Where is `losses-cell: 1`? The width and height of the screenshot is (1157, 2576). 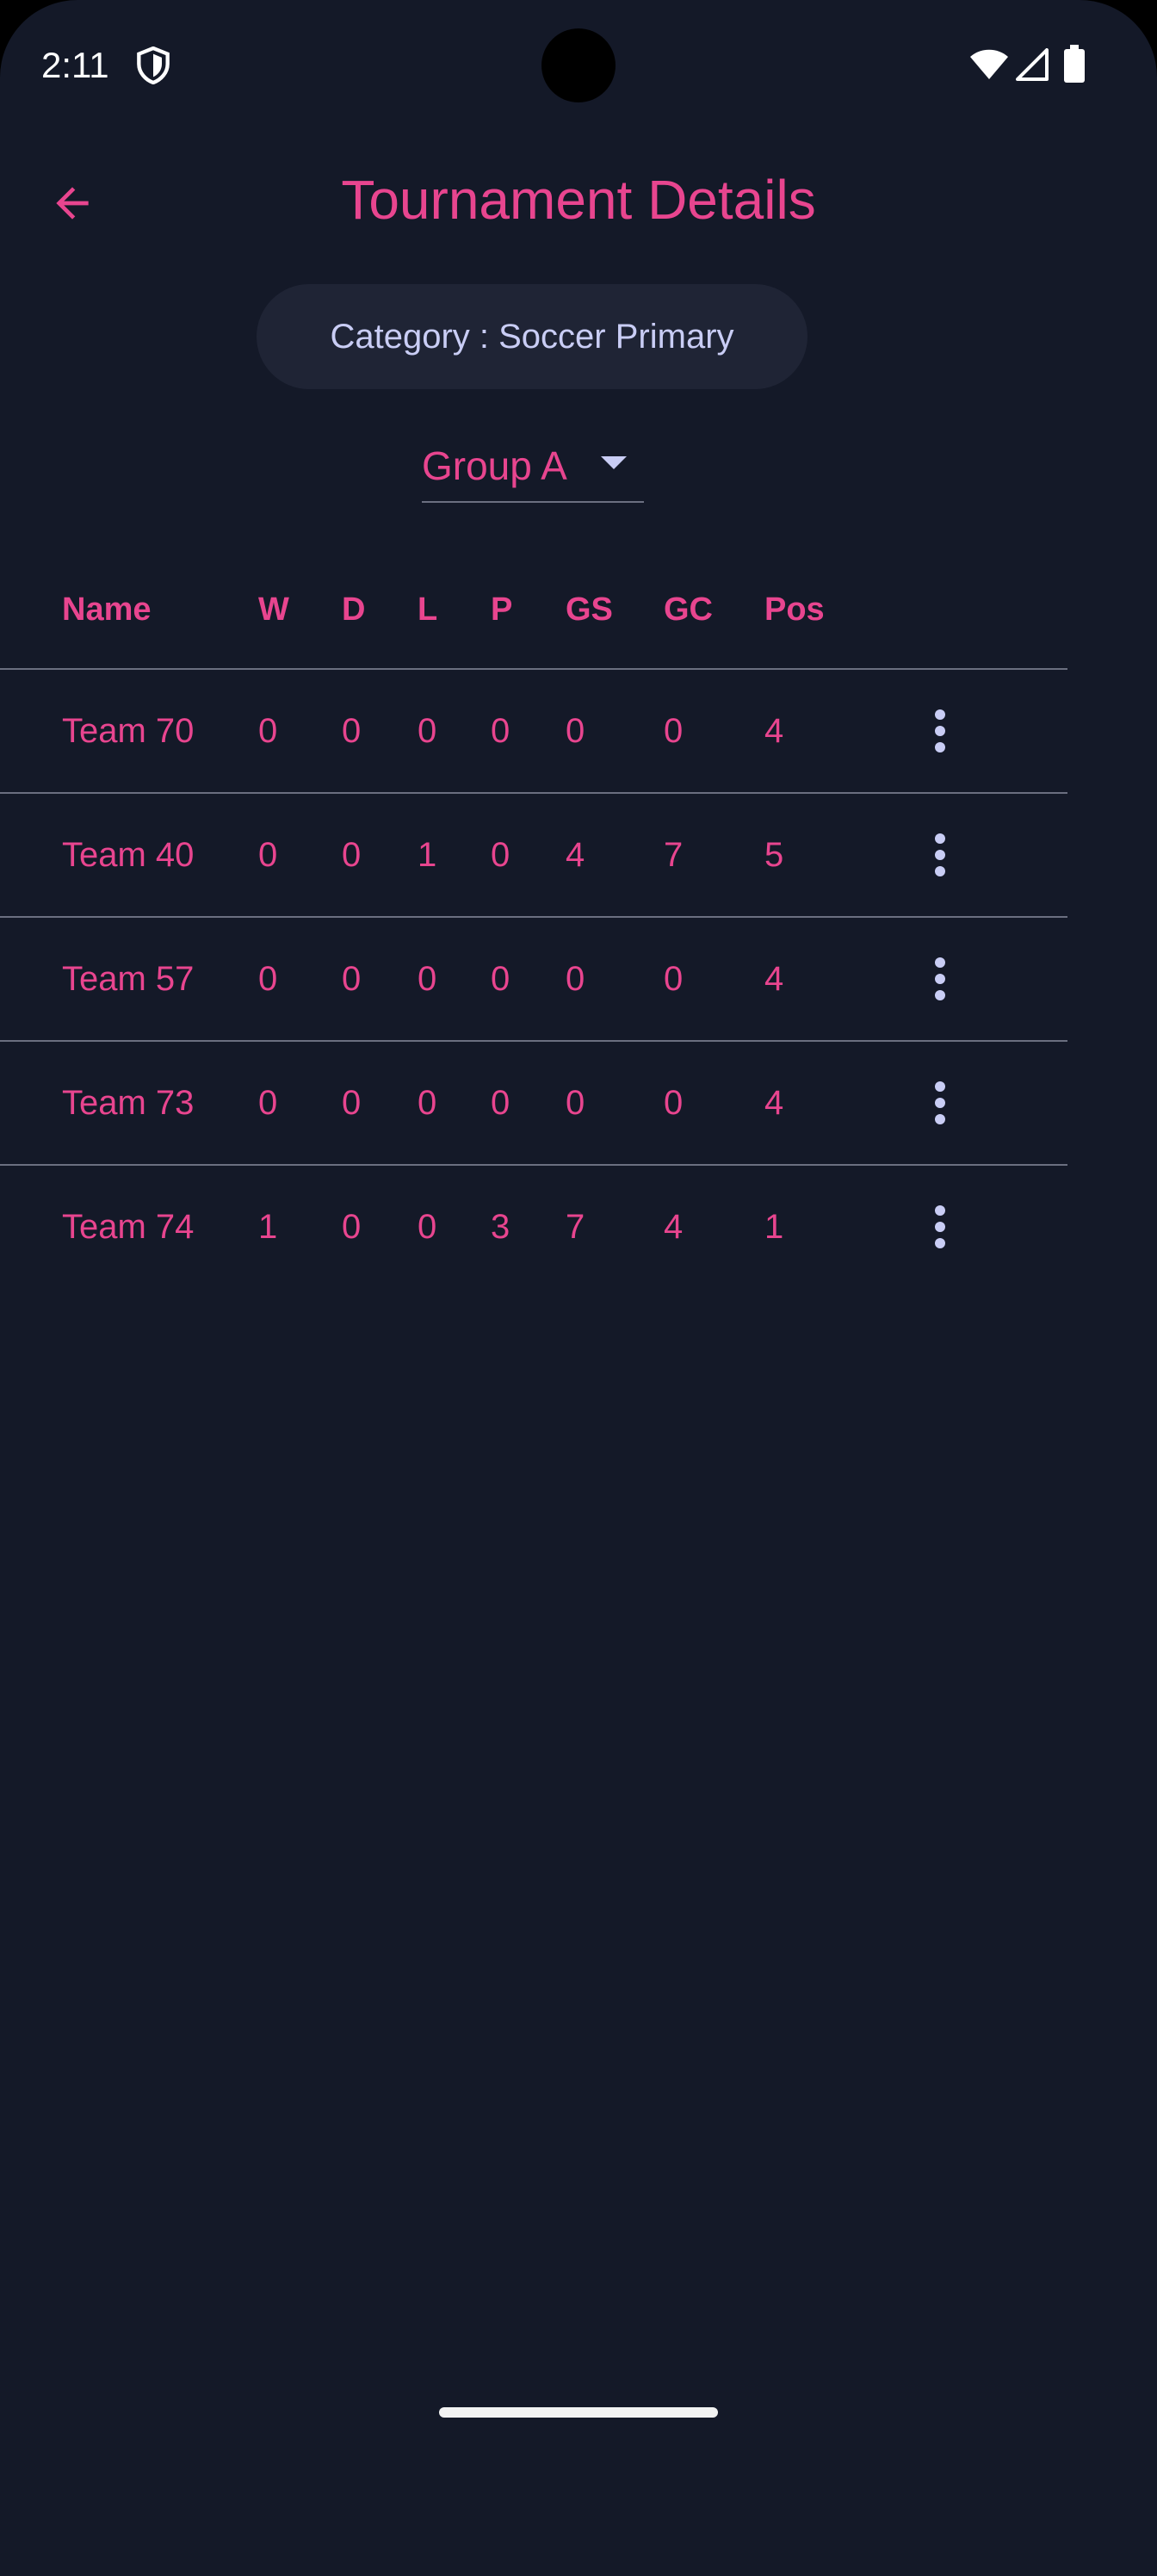
losses-cell: 1 is located at coordinates (428, 854).